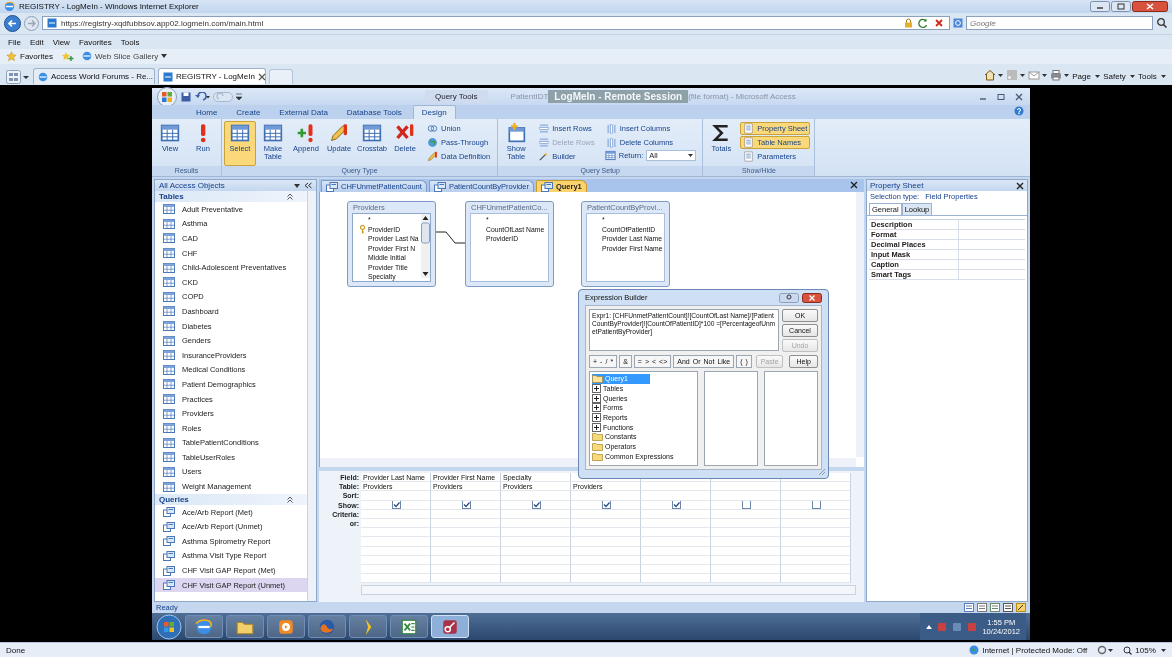 This screenshot has width=1172, height=657. What do you see at coordinates (456, 96) in the screenshot?
I see `contextual-tab-label: Query Tools` at bounding box center [456, 96].